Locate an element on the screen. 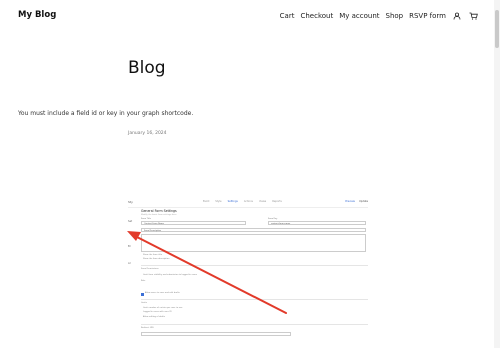 This screenshot has height=348, width=500. embedded-role-label: Role is located at coordinates (143, 281).